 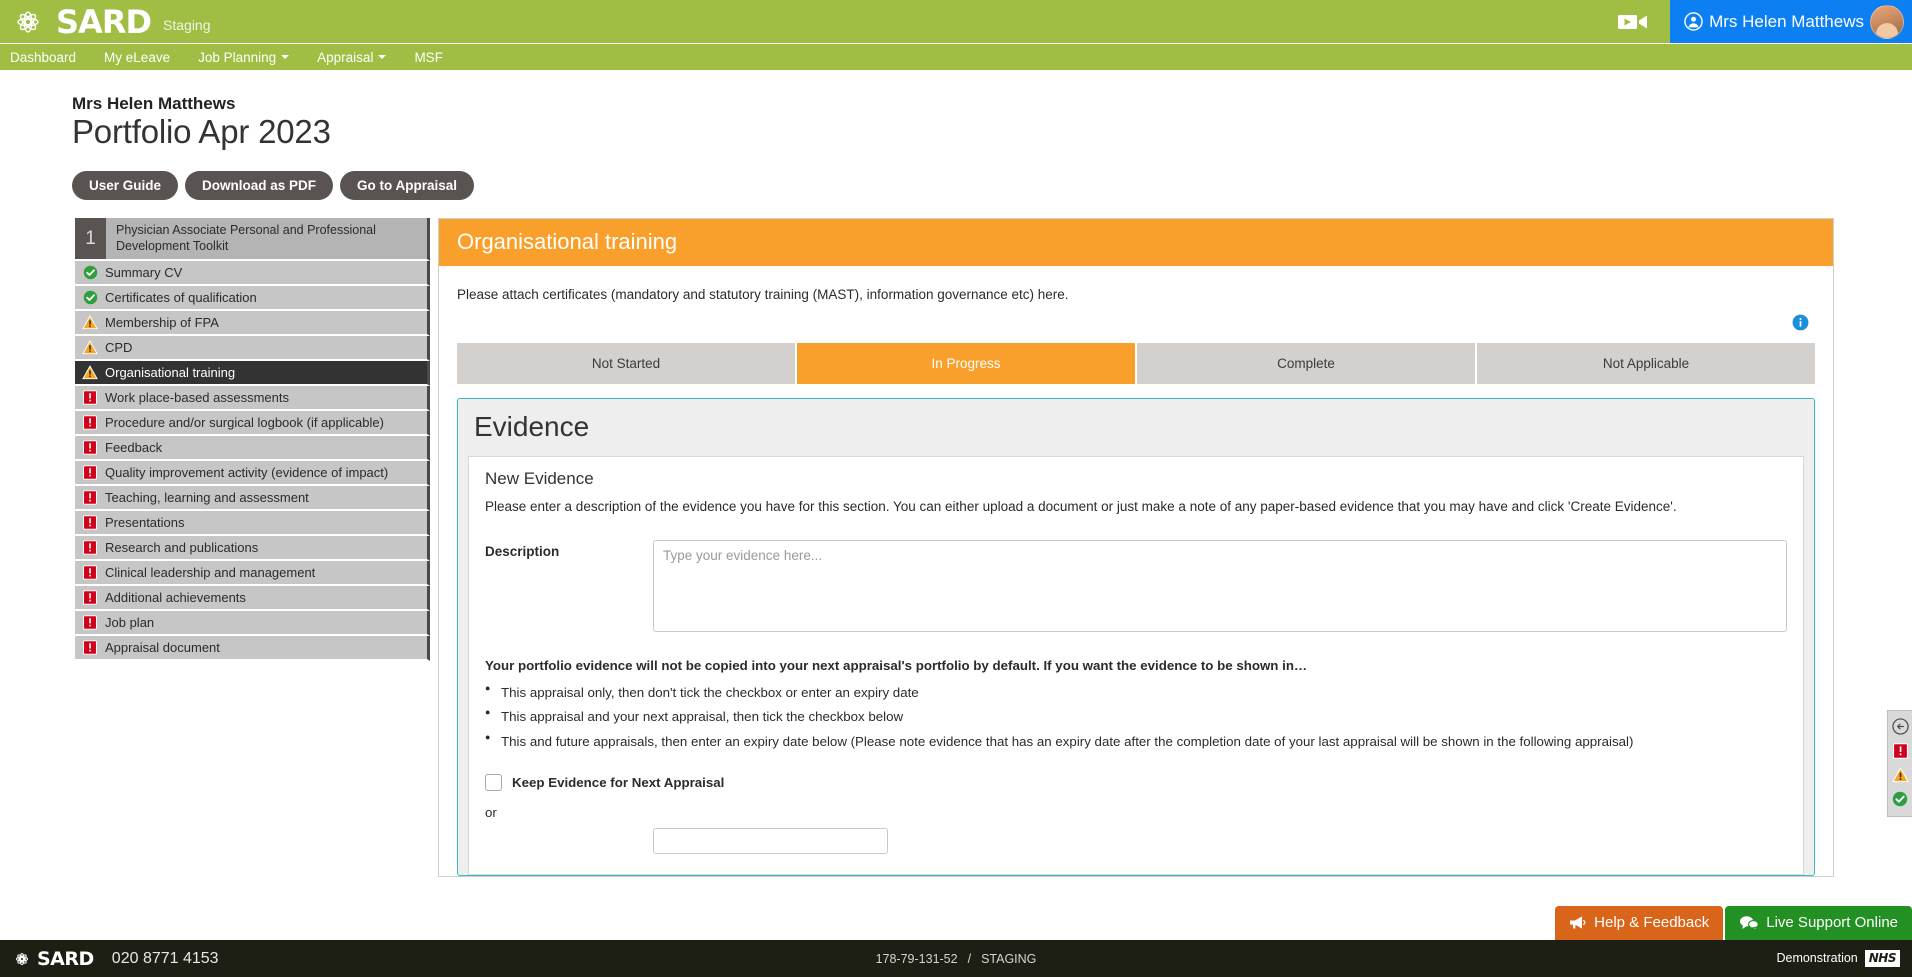 What do you see at coordinates (1749, 923) in the screenshot?
I see `chat-bubble-icon` at bounding box center [1749, 923].